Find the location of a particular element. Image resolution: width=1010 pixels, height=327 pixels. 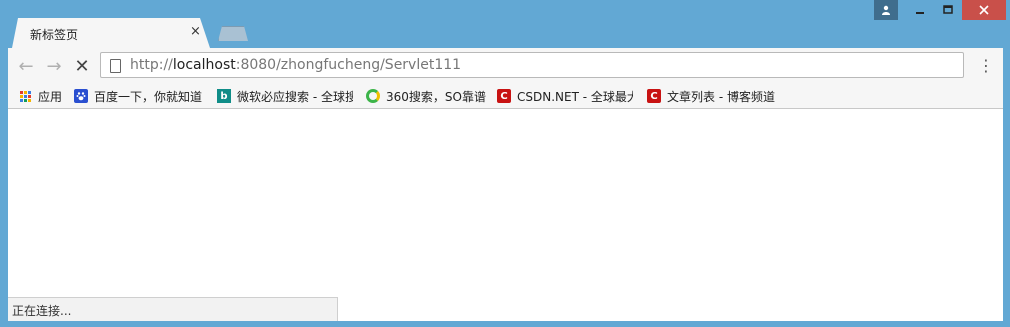

new-tab-button is located at coordinates (233, 33).